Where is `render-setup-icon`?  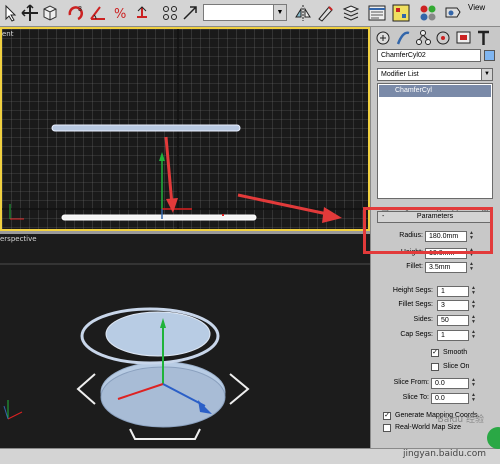
render-setup-icon is located at coordinates (453, 13).